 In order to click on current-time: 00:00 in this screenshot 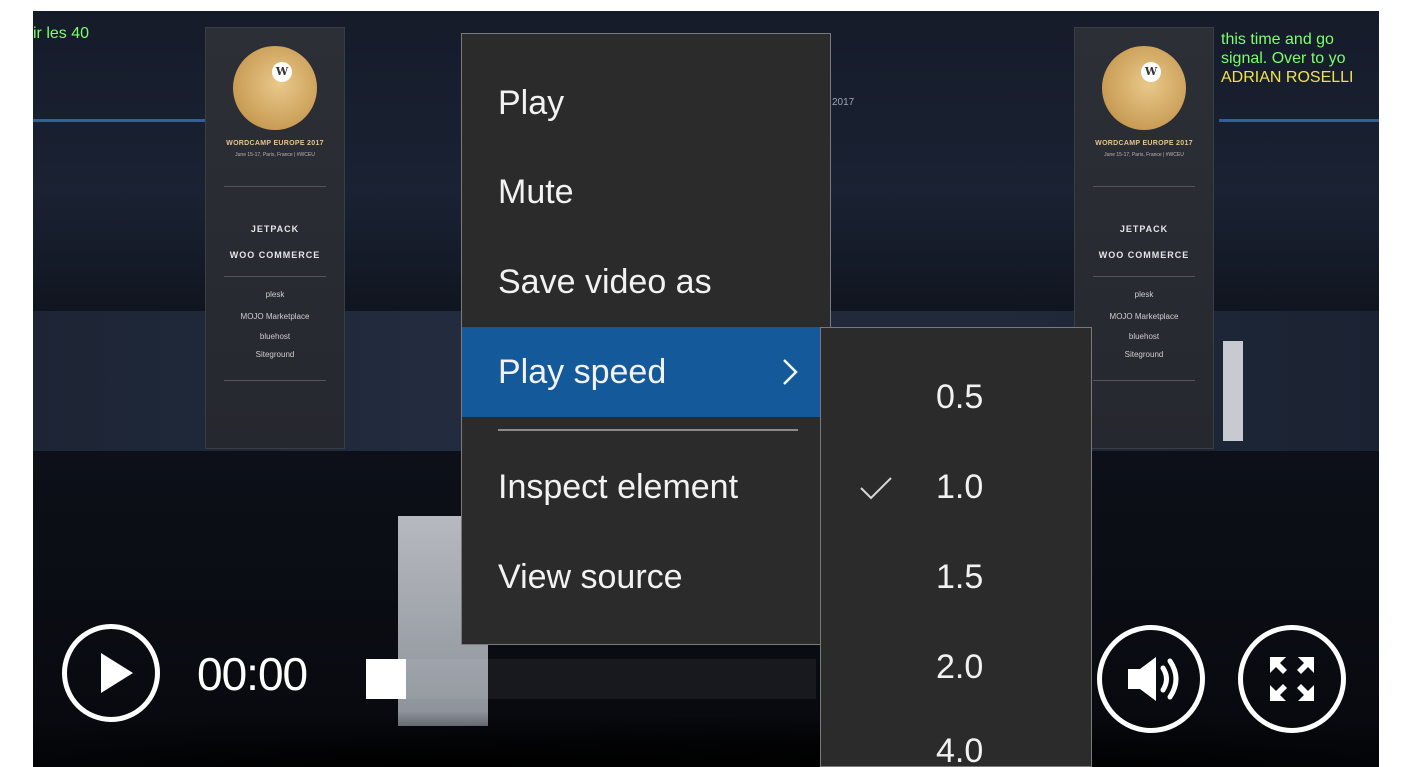, I will do `click(252, 674)`.